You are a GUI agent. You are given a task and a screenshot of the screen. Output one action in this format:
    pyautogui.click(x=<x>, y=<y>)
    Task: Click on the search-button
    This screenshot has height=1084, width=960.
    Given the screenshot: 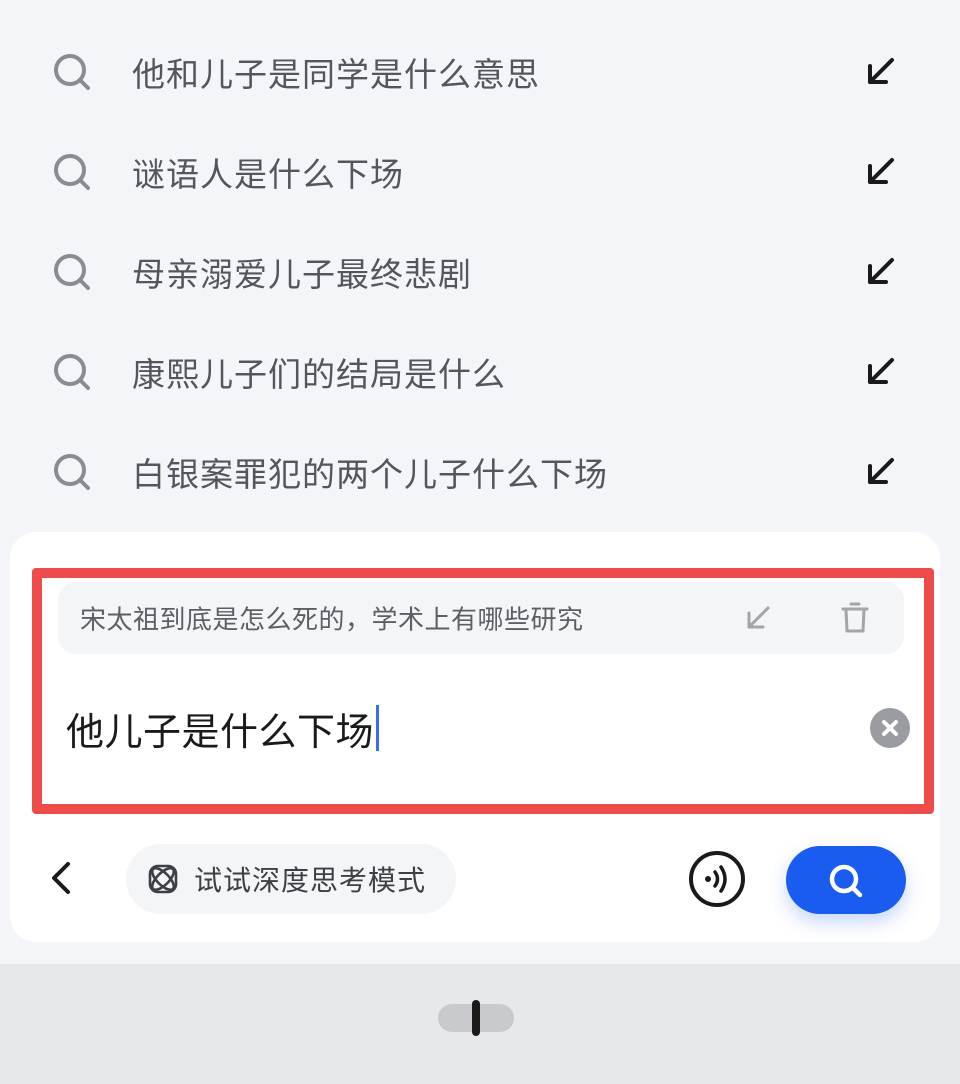 What is the action you would take?
    pyautogui.click(x=846, y=880)
    